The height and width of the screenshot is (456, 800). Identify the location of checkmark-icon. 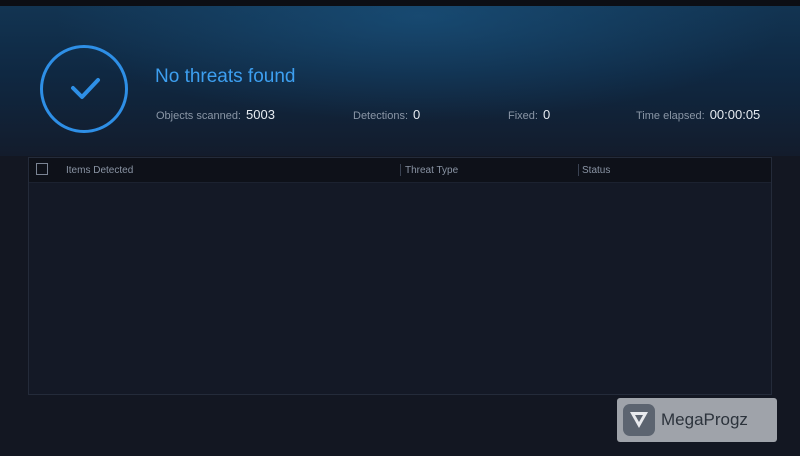
(85, 88).